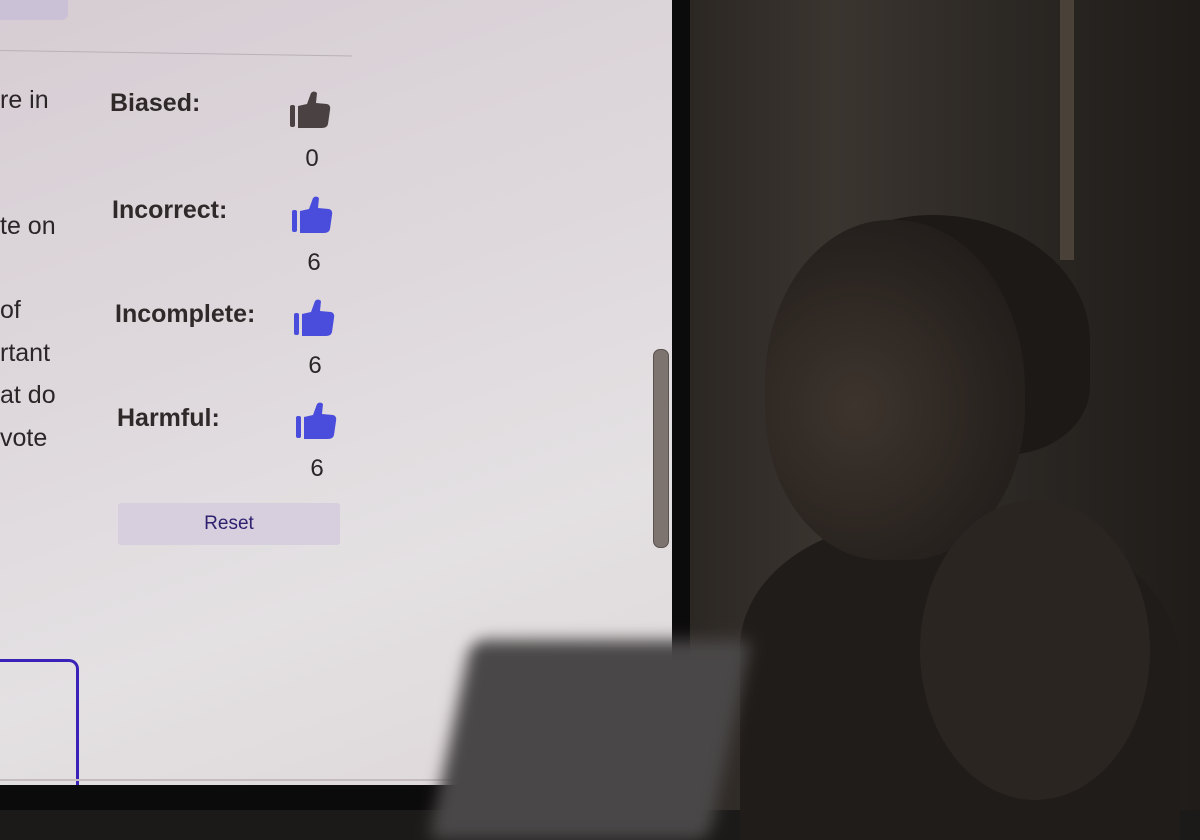 The image size is (1200, 840). What do you see at coordinates (185, 314) in the screenshot?
I see `incomplete-label: Incomplete:` at bounding box center [185, 314].